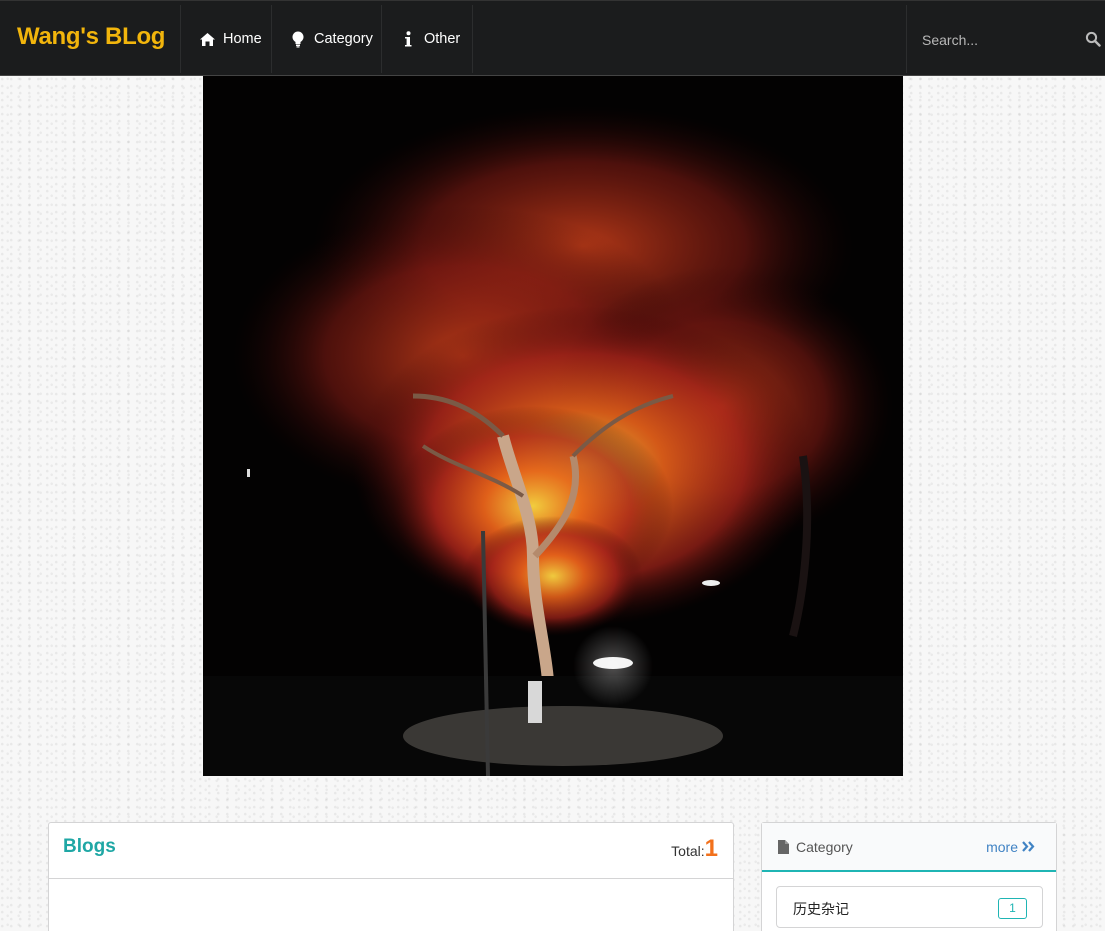 This screenshot has width=1105, height=931. Describe the element at coordinates (408, 39) in the screenshot. I see `info-icon` at that location.